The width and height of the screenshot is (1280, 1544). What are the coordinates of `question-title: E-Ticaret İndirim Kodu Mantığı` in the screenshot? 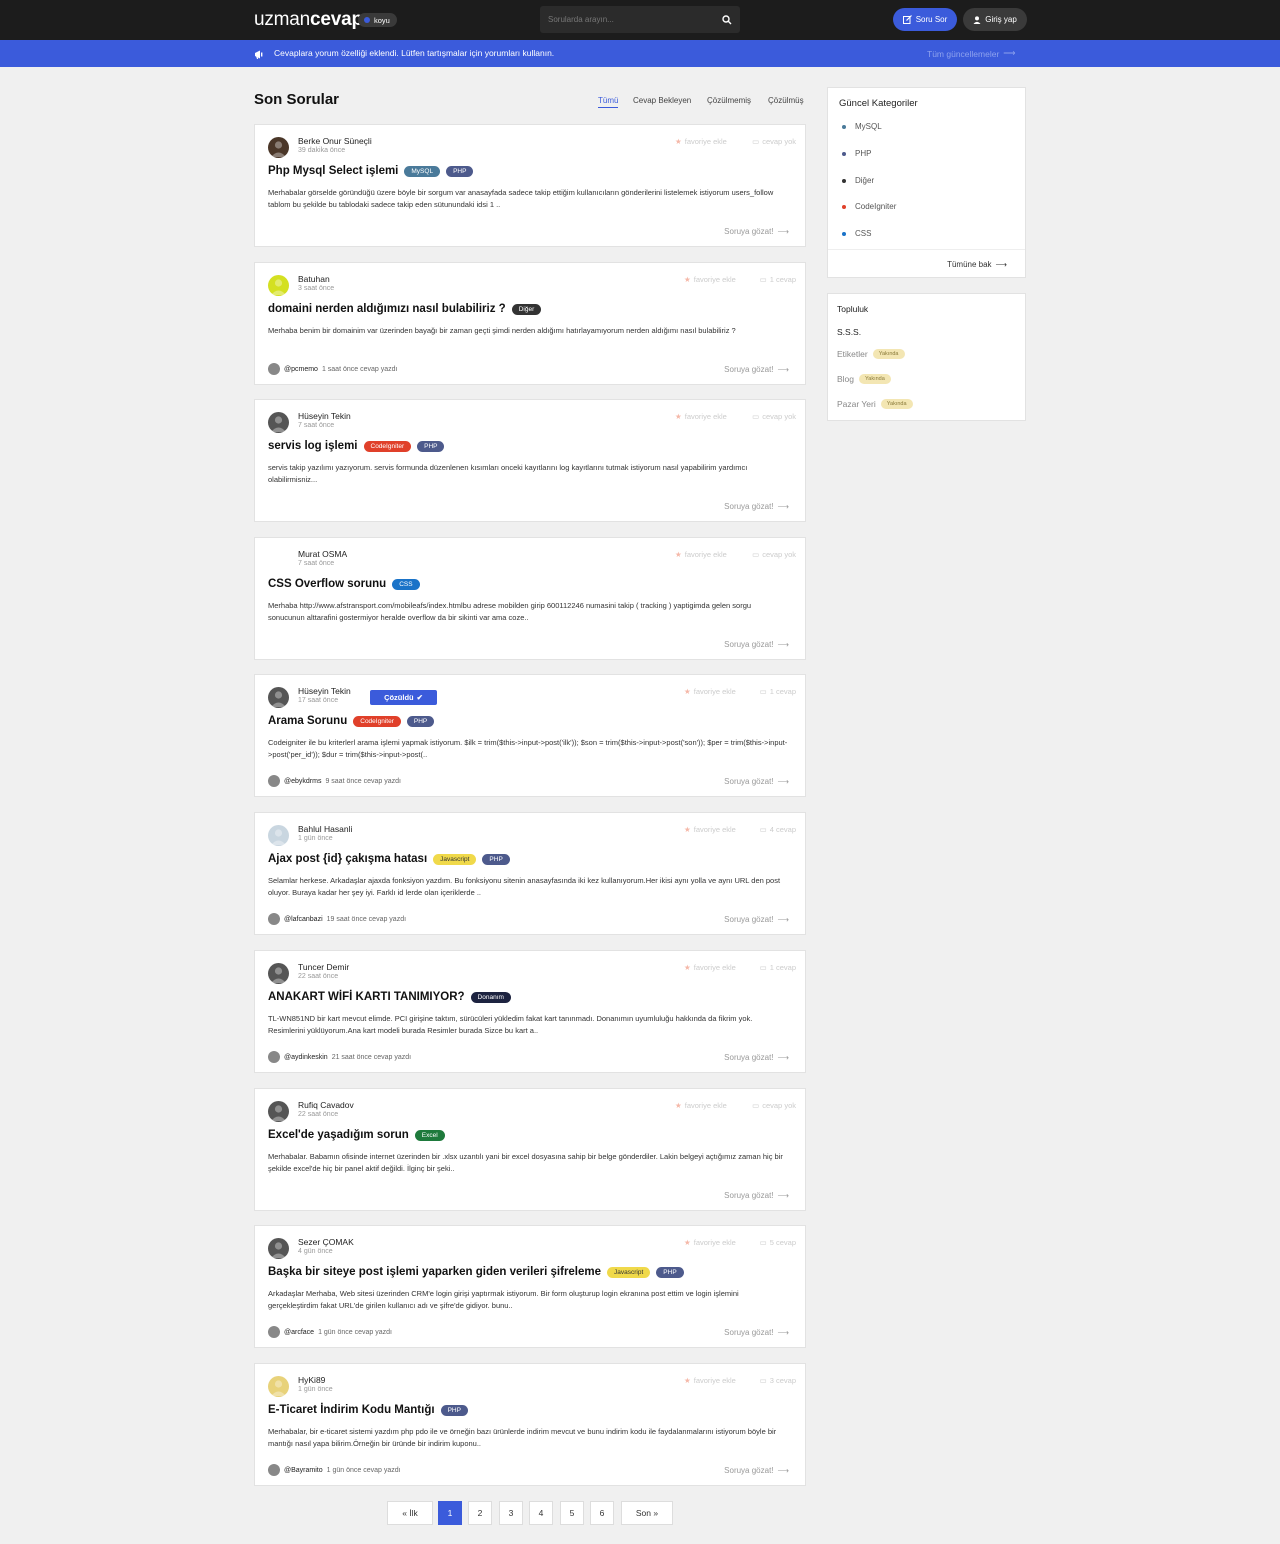 It's located at (351, 1410).